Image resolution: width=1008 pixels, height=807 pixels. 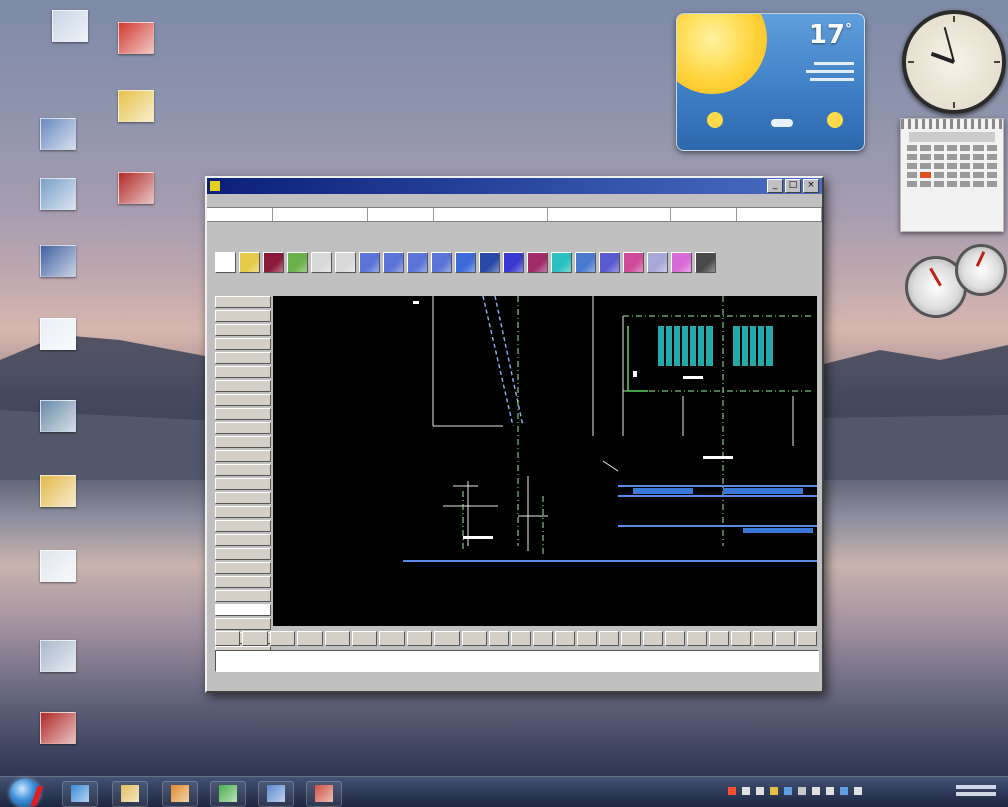 What do you see at coordinates (324, 794) in the screenshot?
I see `taskbar-cad-button` at bounding box center [324, 794].